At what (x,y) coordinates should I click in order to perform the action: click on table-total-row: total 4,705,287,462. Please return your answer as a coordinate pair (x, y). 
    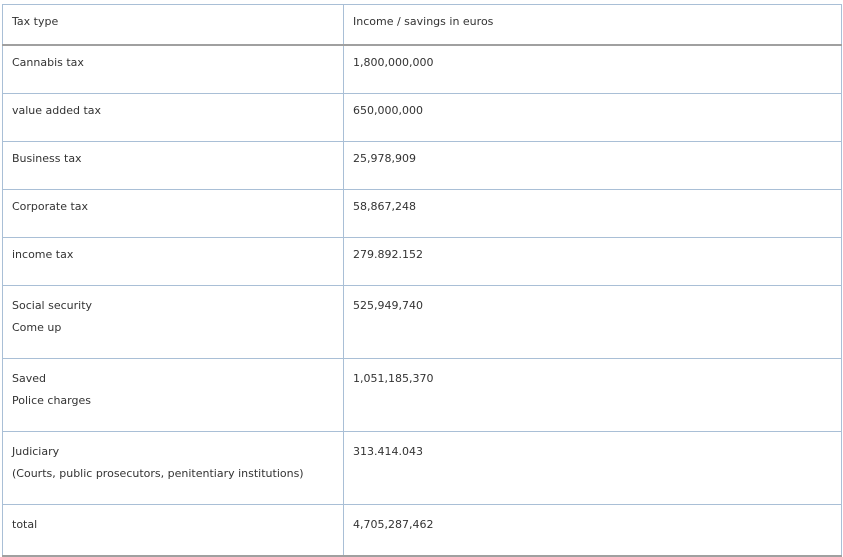
    Looking at the image, I should click on (422, 530).